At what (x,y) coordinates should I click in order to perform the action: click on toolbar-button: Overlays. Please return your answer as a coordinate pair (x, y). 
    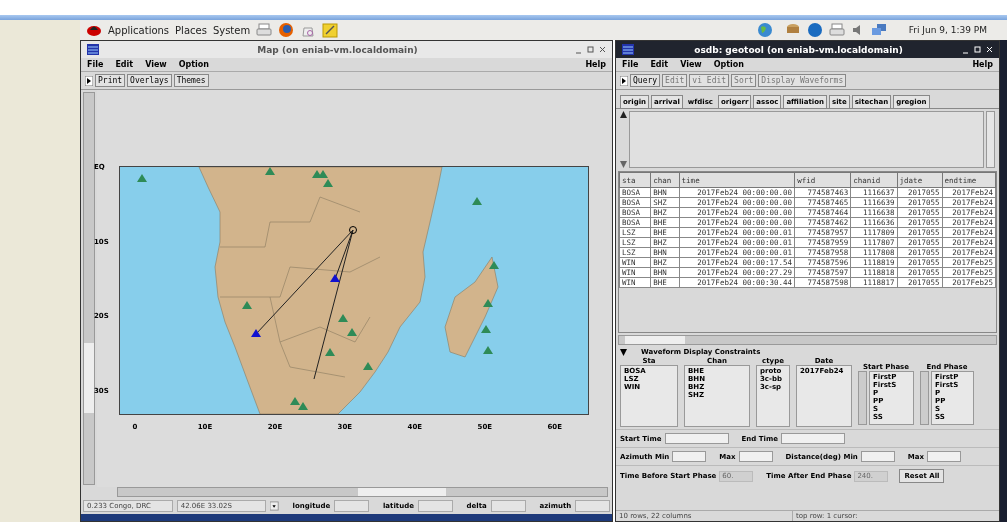
    Looking at the image, I should click on (149, 80).